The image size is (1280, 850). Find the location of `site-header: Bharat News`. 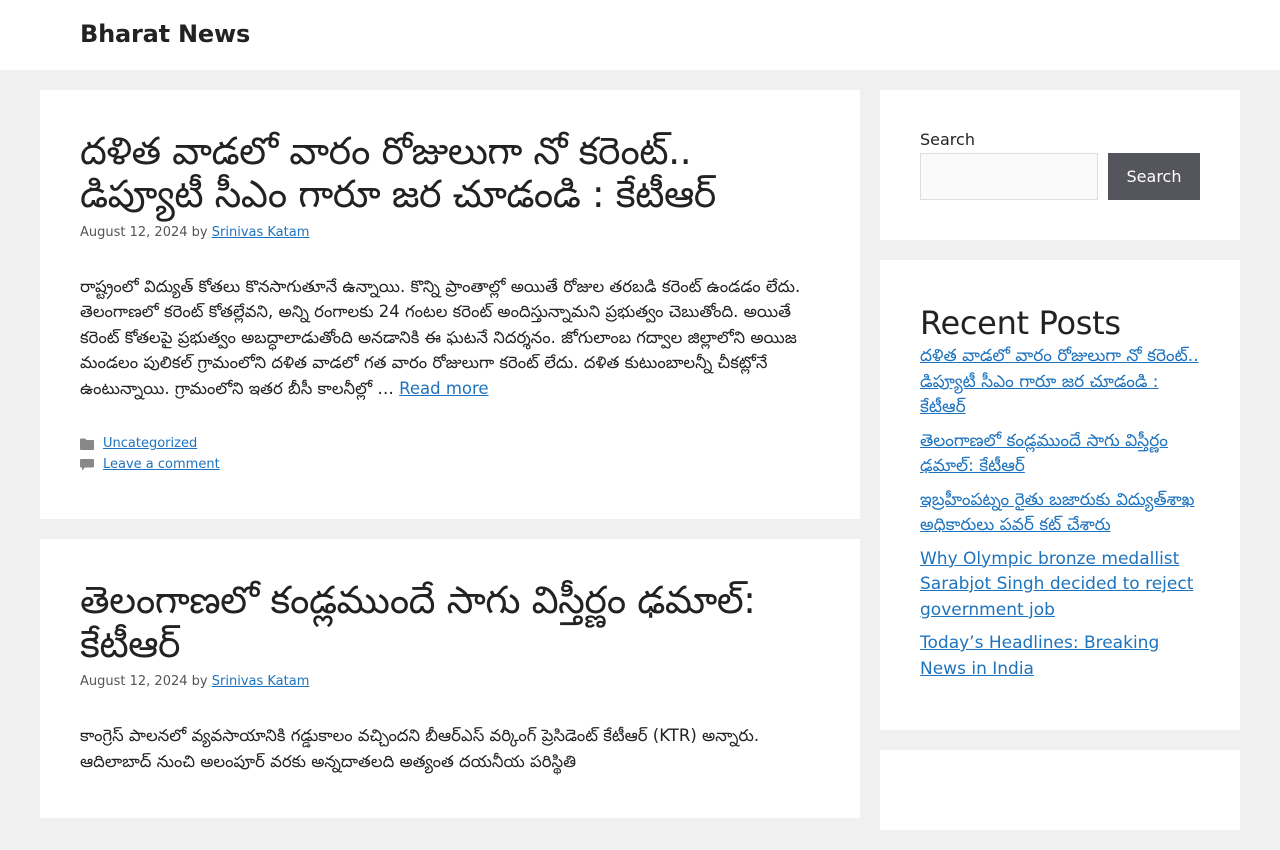

site-header: Bharat News is located at coordinates (640, 35).